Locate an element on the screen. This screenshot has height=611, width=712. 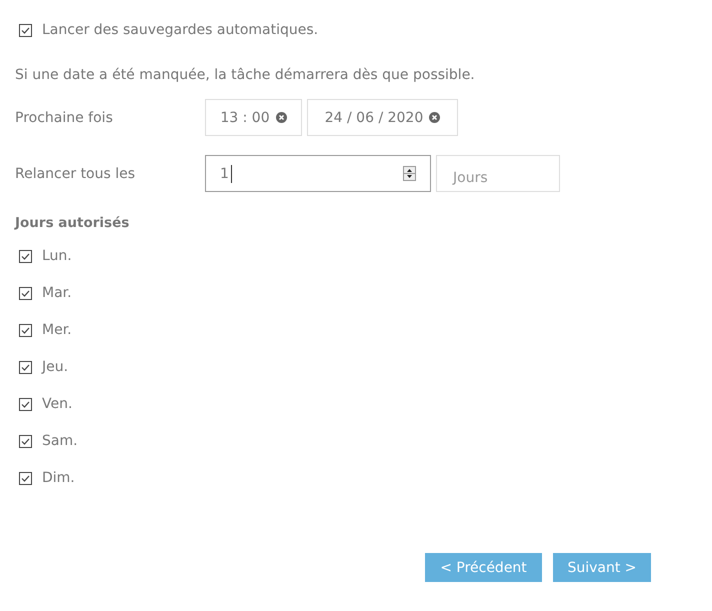
checkbox-label: Jeu. is located at coordinates (55, 367).